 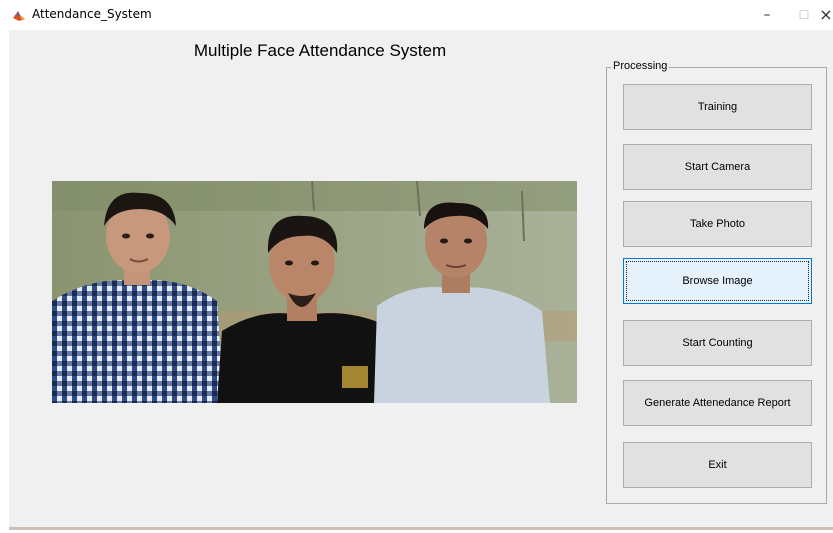 What do you see at coordinates (804, 15) in the screenshot?
I see `maximize-button: ☐` at bounding box center [804, 15].